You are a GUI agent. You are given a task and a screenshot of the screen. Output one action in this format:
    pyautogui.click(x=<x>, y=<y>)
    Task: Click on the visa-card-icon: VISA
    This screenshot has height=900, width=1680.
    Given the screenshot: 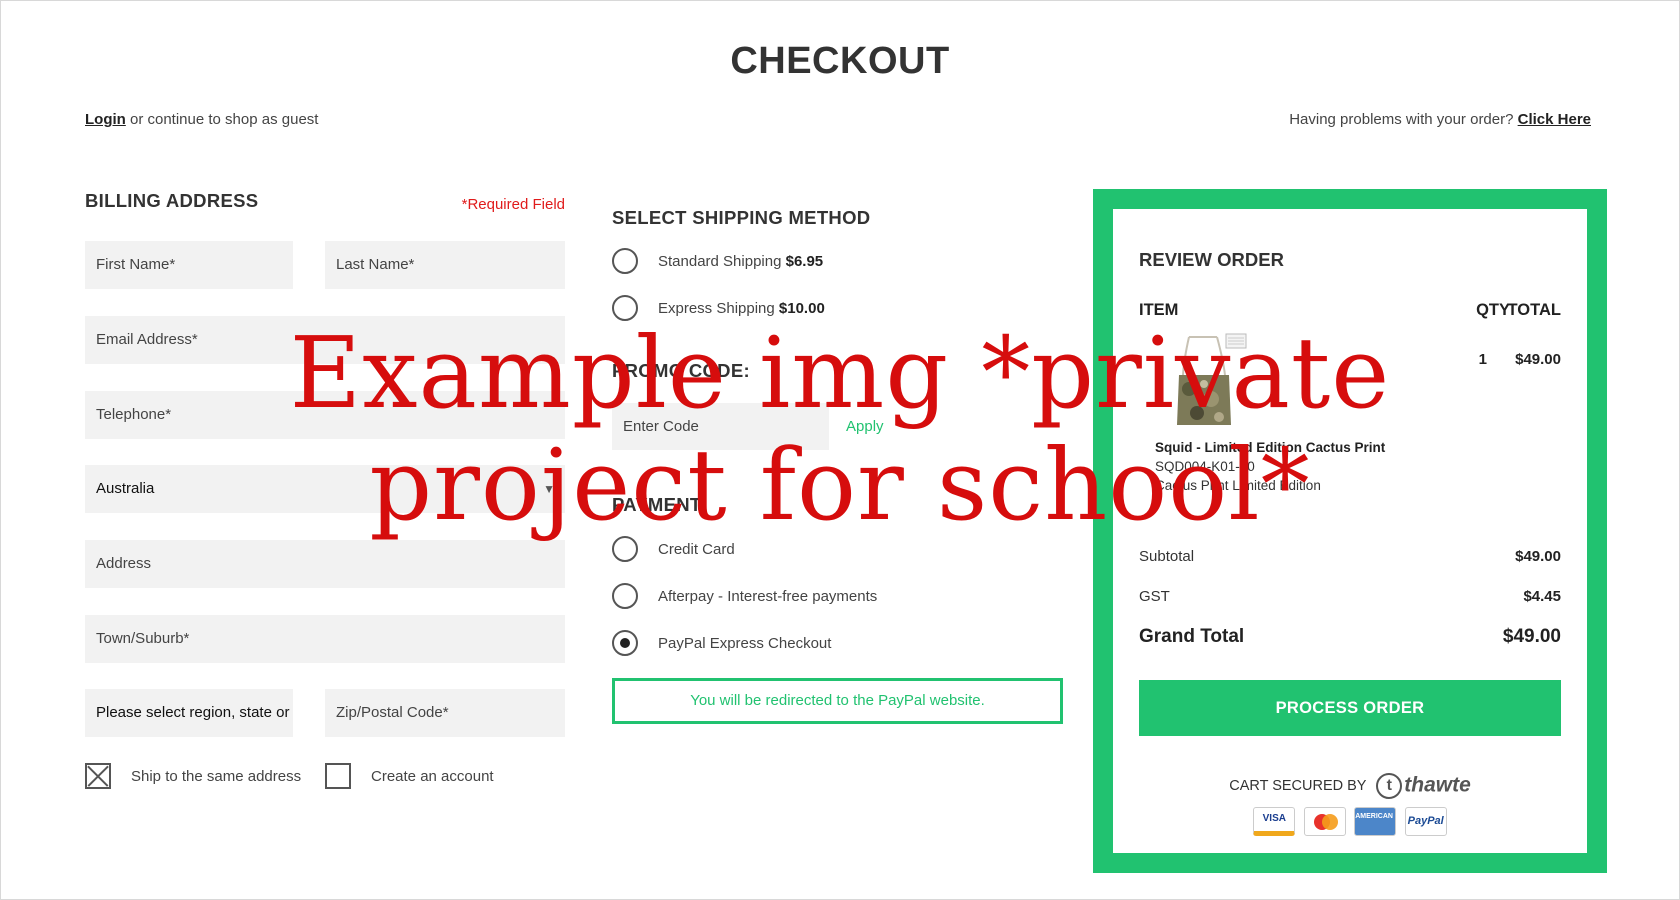 What is the action you would take?
    pyautogui.click(x=1274, y=821)
    